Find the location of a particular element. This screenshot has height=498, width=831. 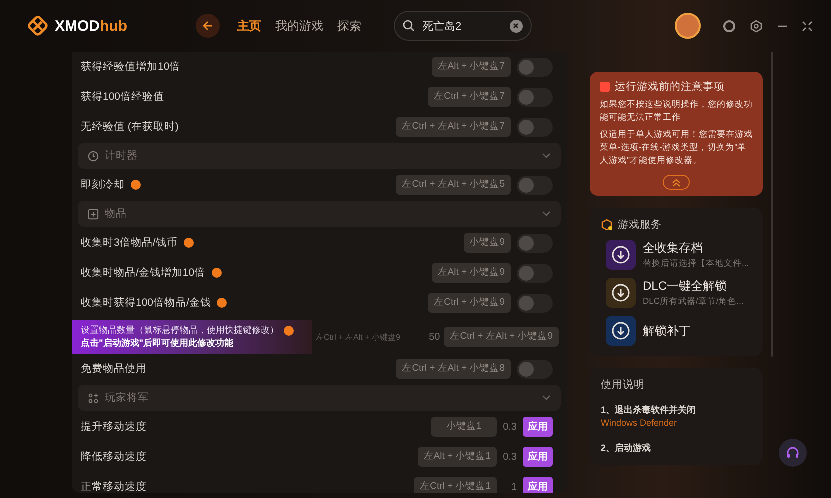

section-header: 计时器 is located at coordinates (319, 156).